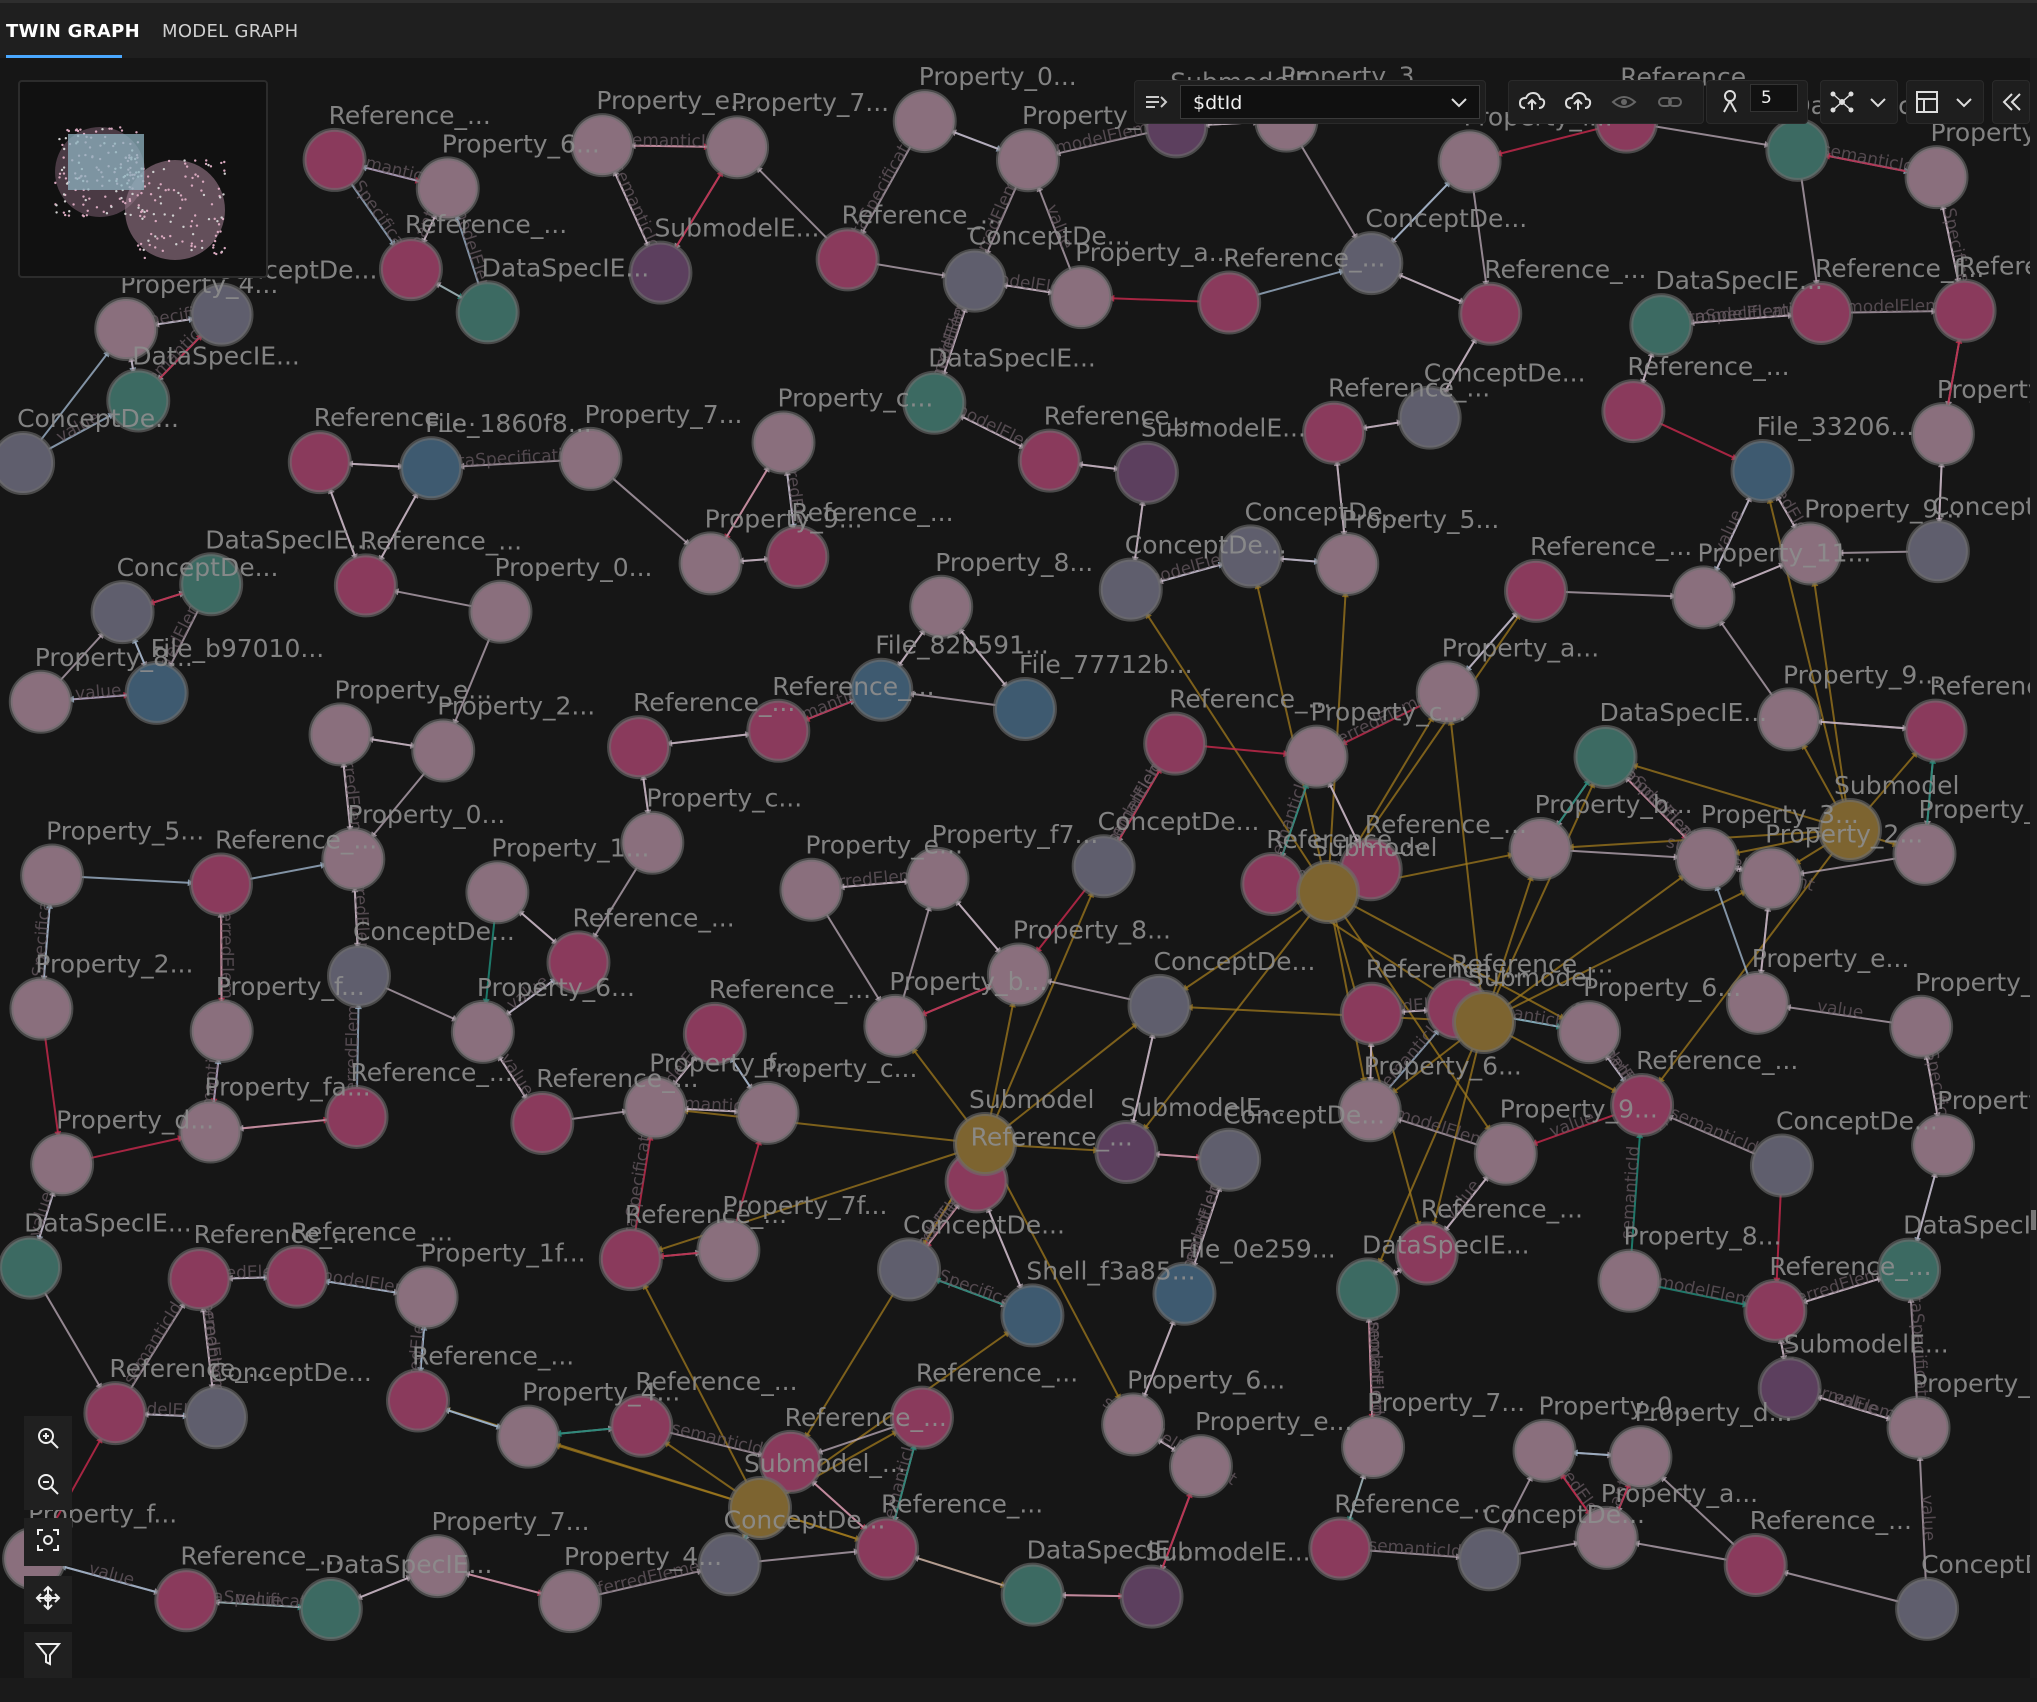 The width and height of the screenshot is (2037, 1702). I want to click on query-options-icon, so click(1156, 102).